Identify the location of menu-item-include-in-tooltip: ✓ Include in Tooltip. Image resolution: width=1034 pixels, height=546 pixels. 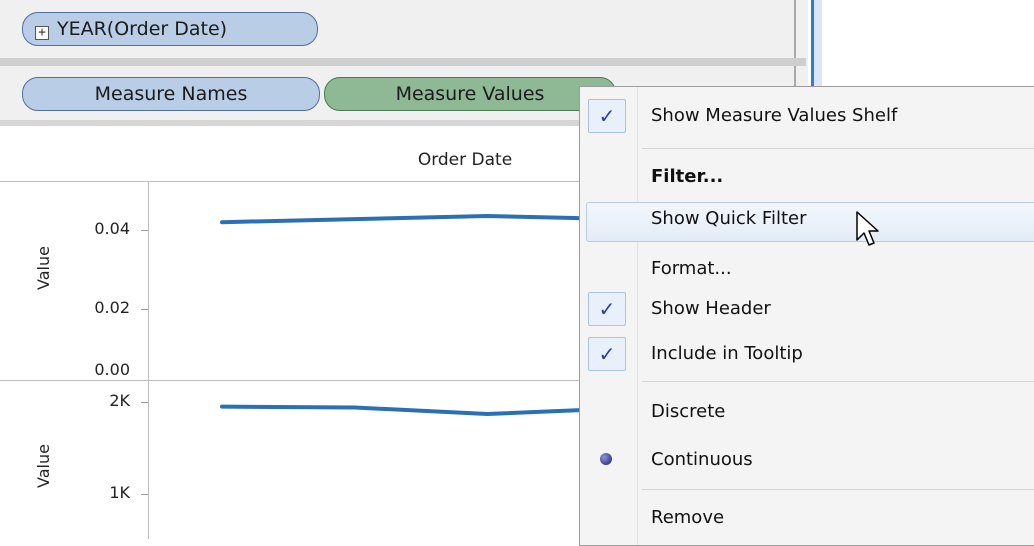
(807, 354).